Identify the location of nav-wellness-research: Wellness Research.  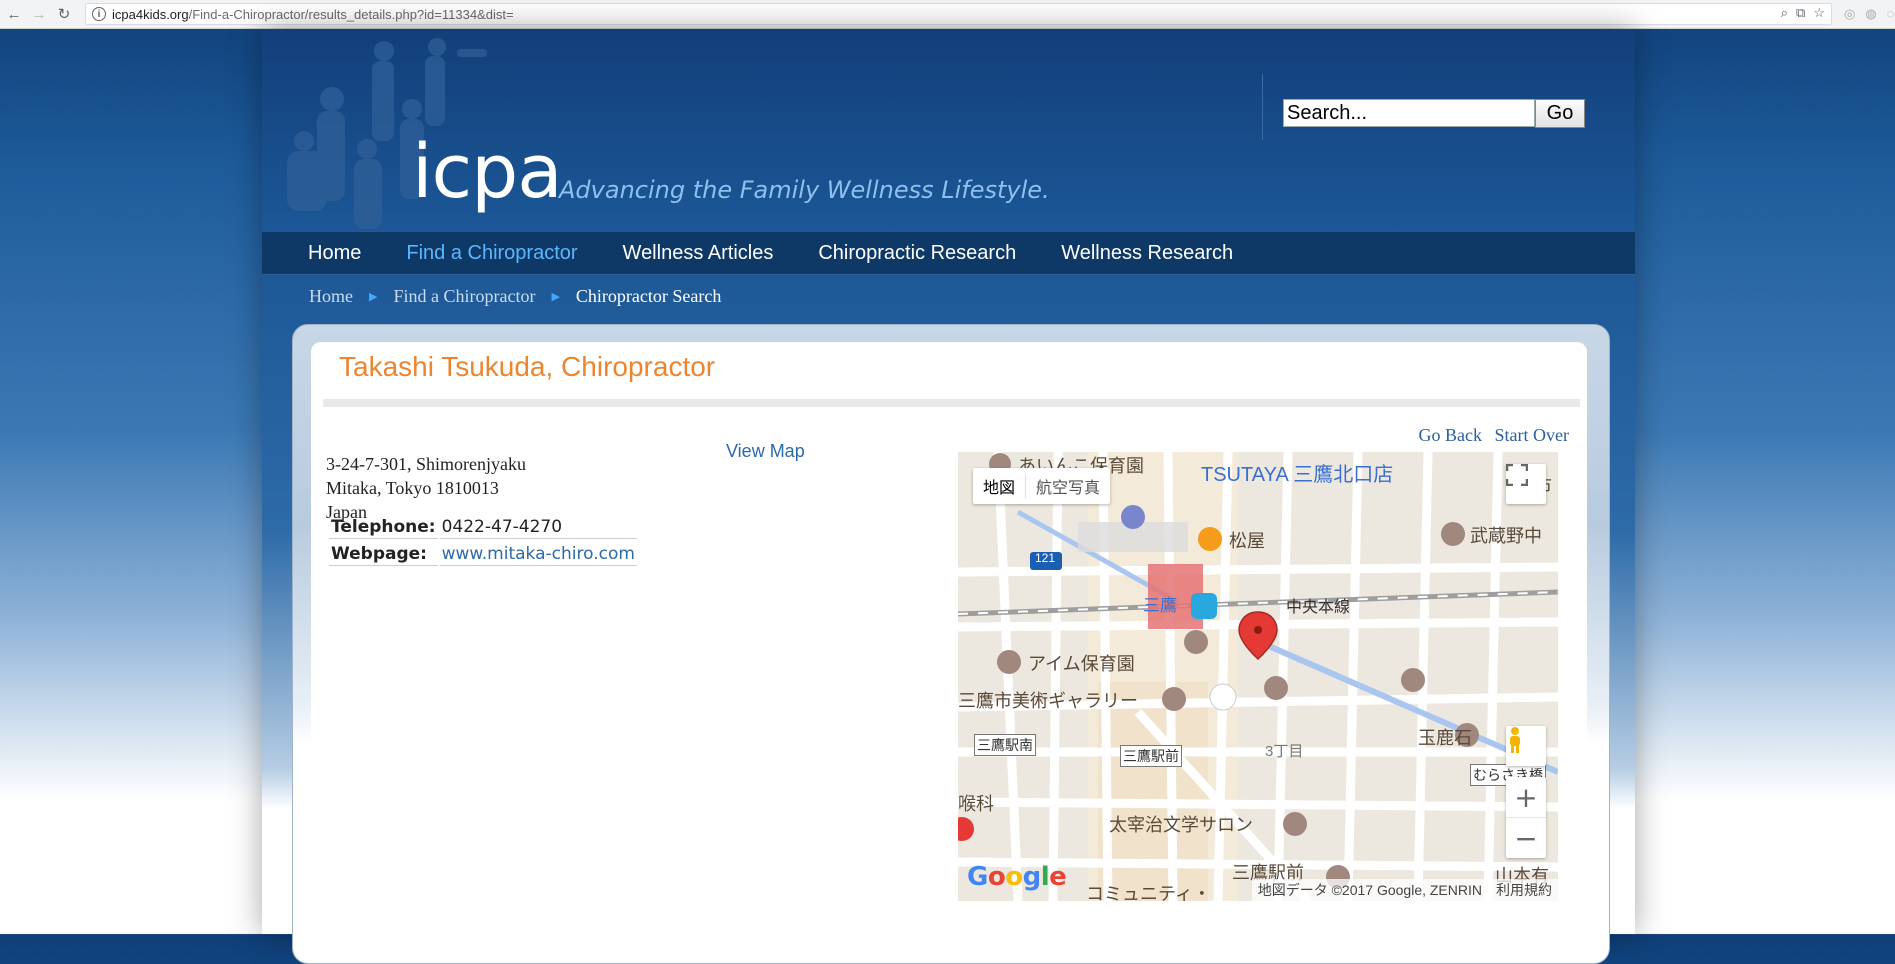
(1147, 253).